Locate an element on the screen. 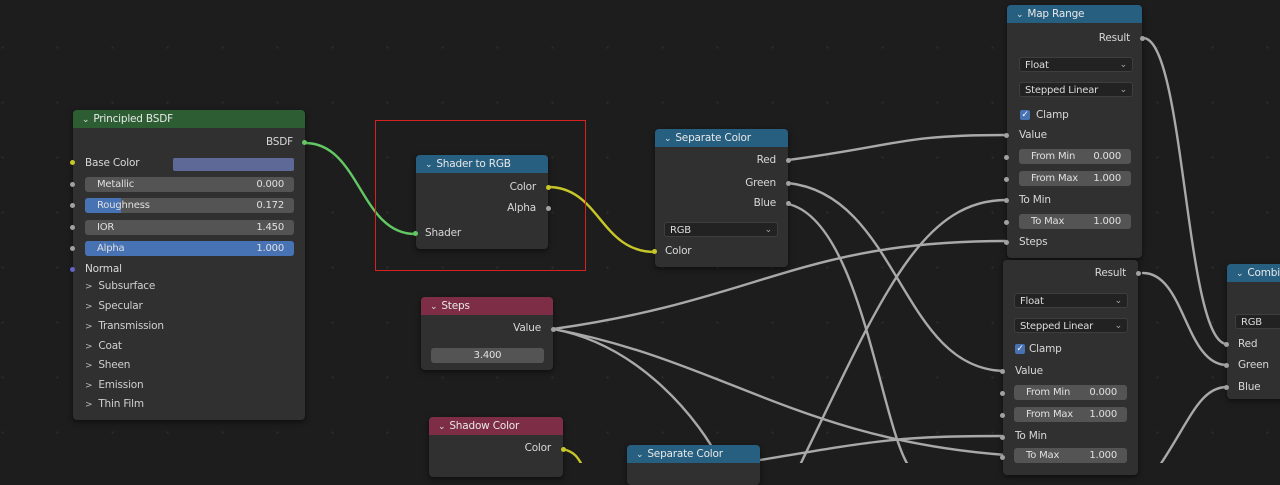 The height and width of the screenshot is (485, 1280). color-output-socket is located at coordinates (563, 449).